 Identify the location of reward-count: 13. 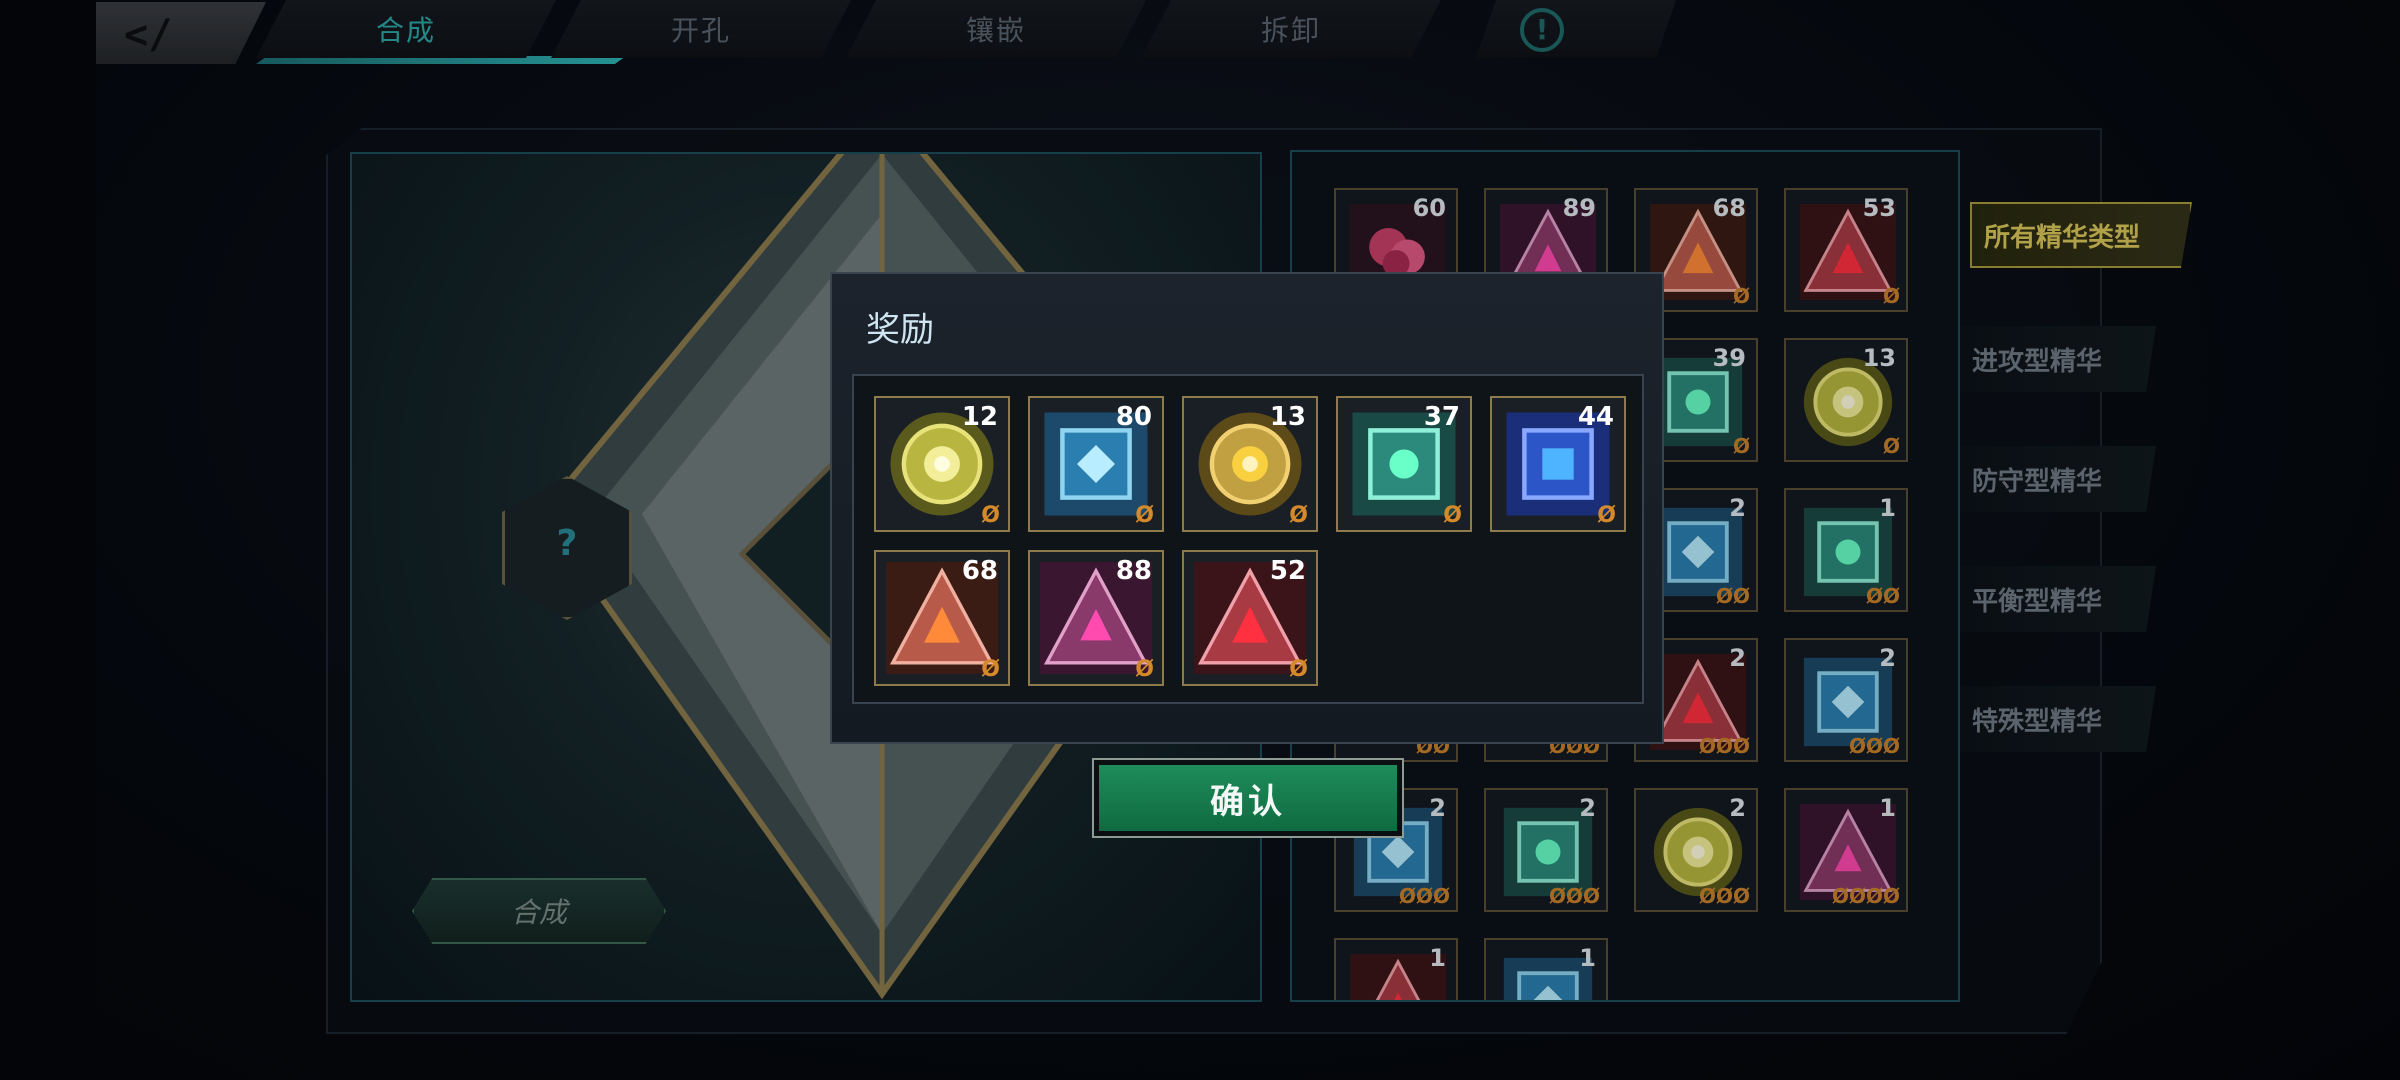
(1287, 417).